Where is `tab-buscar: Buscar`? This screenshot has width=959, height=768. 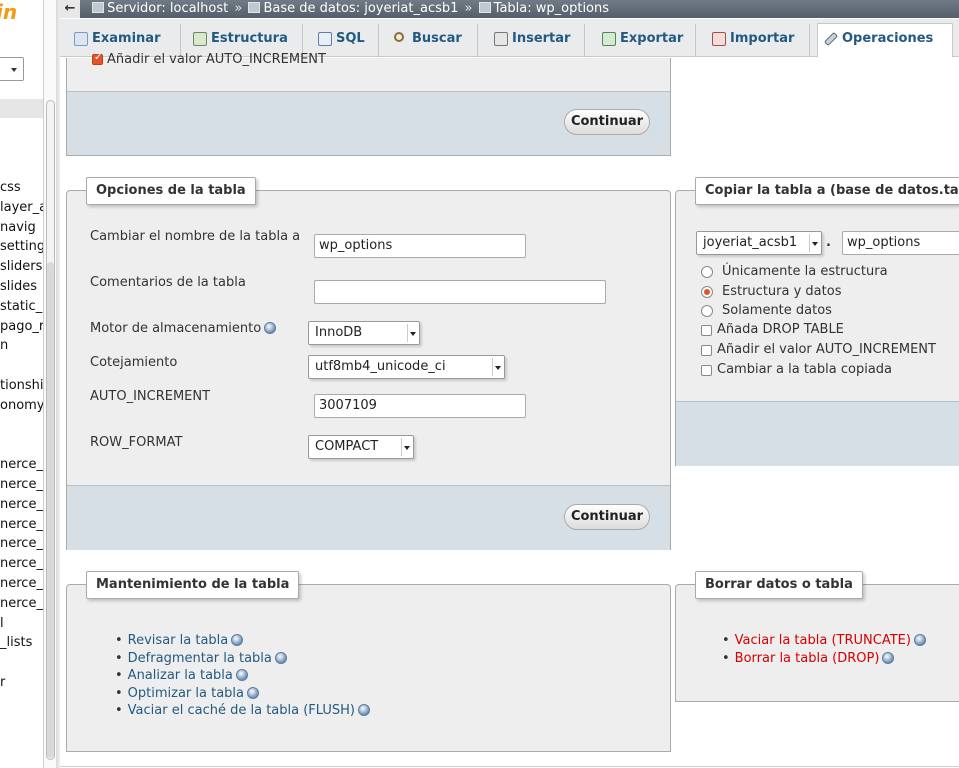
tab-buscar: Buscar is located at coordinates (433, 40).